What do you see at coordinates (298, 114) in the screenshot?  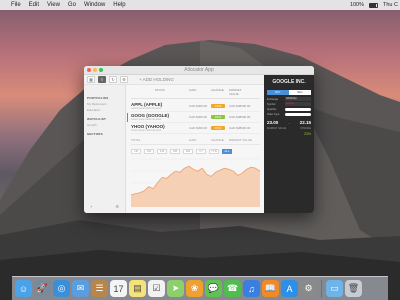 I see `order-type-toggle` at bounding box center [298, 114].